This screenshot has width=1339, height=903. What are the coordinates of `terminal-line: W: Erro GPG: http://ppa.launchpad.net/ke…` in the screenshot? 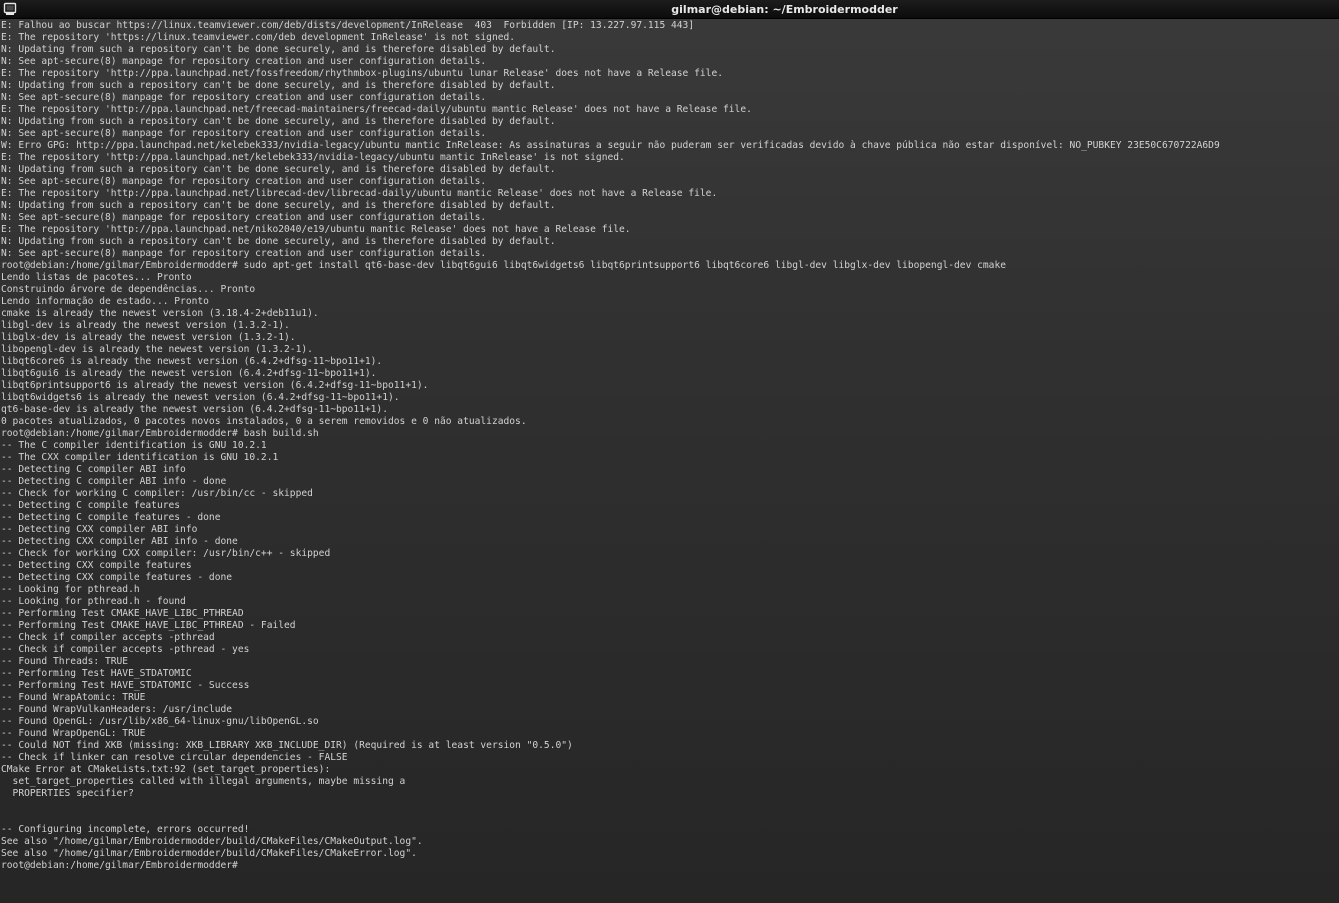 It's located at (610, 145).